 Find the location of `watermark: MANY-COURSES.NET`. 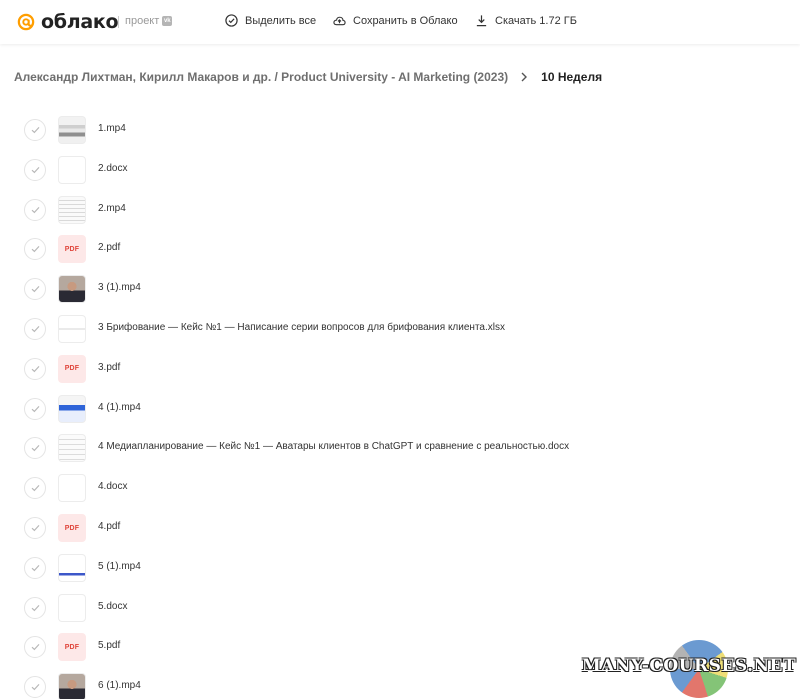

watermark: MANY-COURSES.NET is located at coordinates (689, 669).